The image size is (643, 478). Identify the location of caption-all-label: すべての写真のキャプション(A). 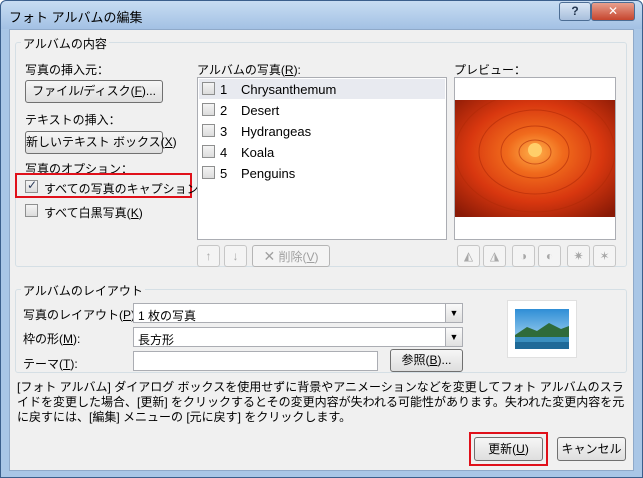
(129, 188).